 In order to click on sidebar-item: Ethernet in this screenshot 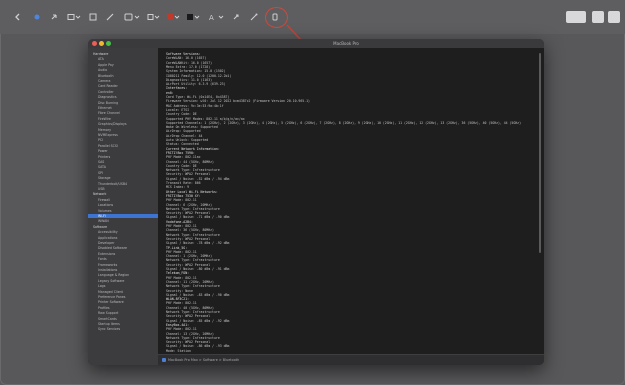, I will do `click(128, 108)`.